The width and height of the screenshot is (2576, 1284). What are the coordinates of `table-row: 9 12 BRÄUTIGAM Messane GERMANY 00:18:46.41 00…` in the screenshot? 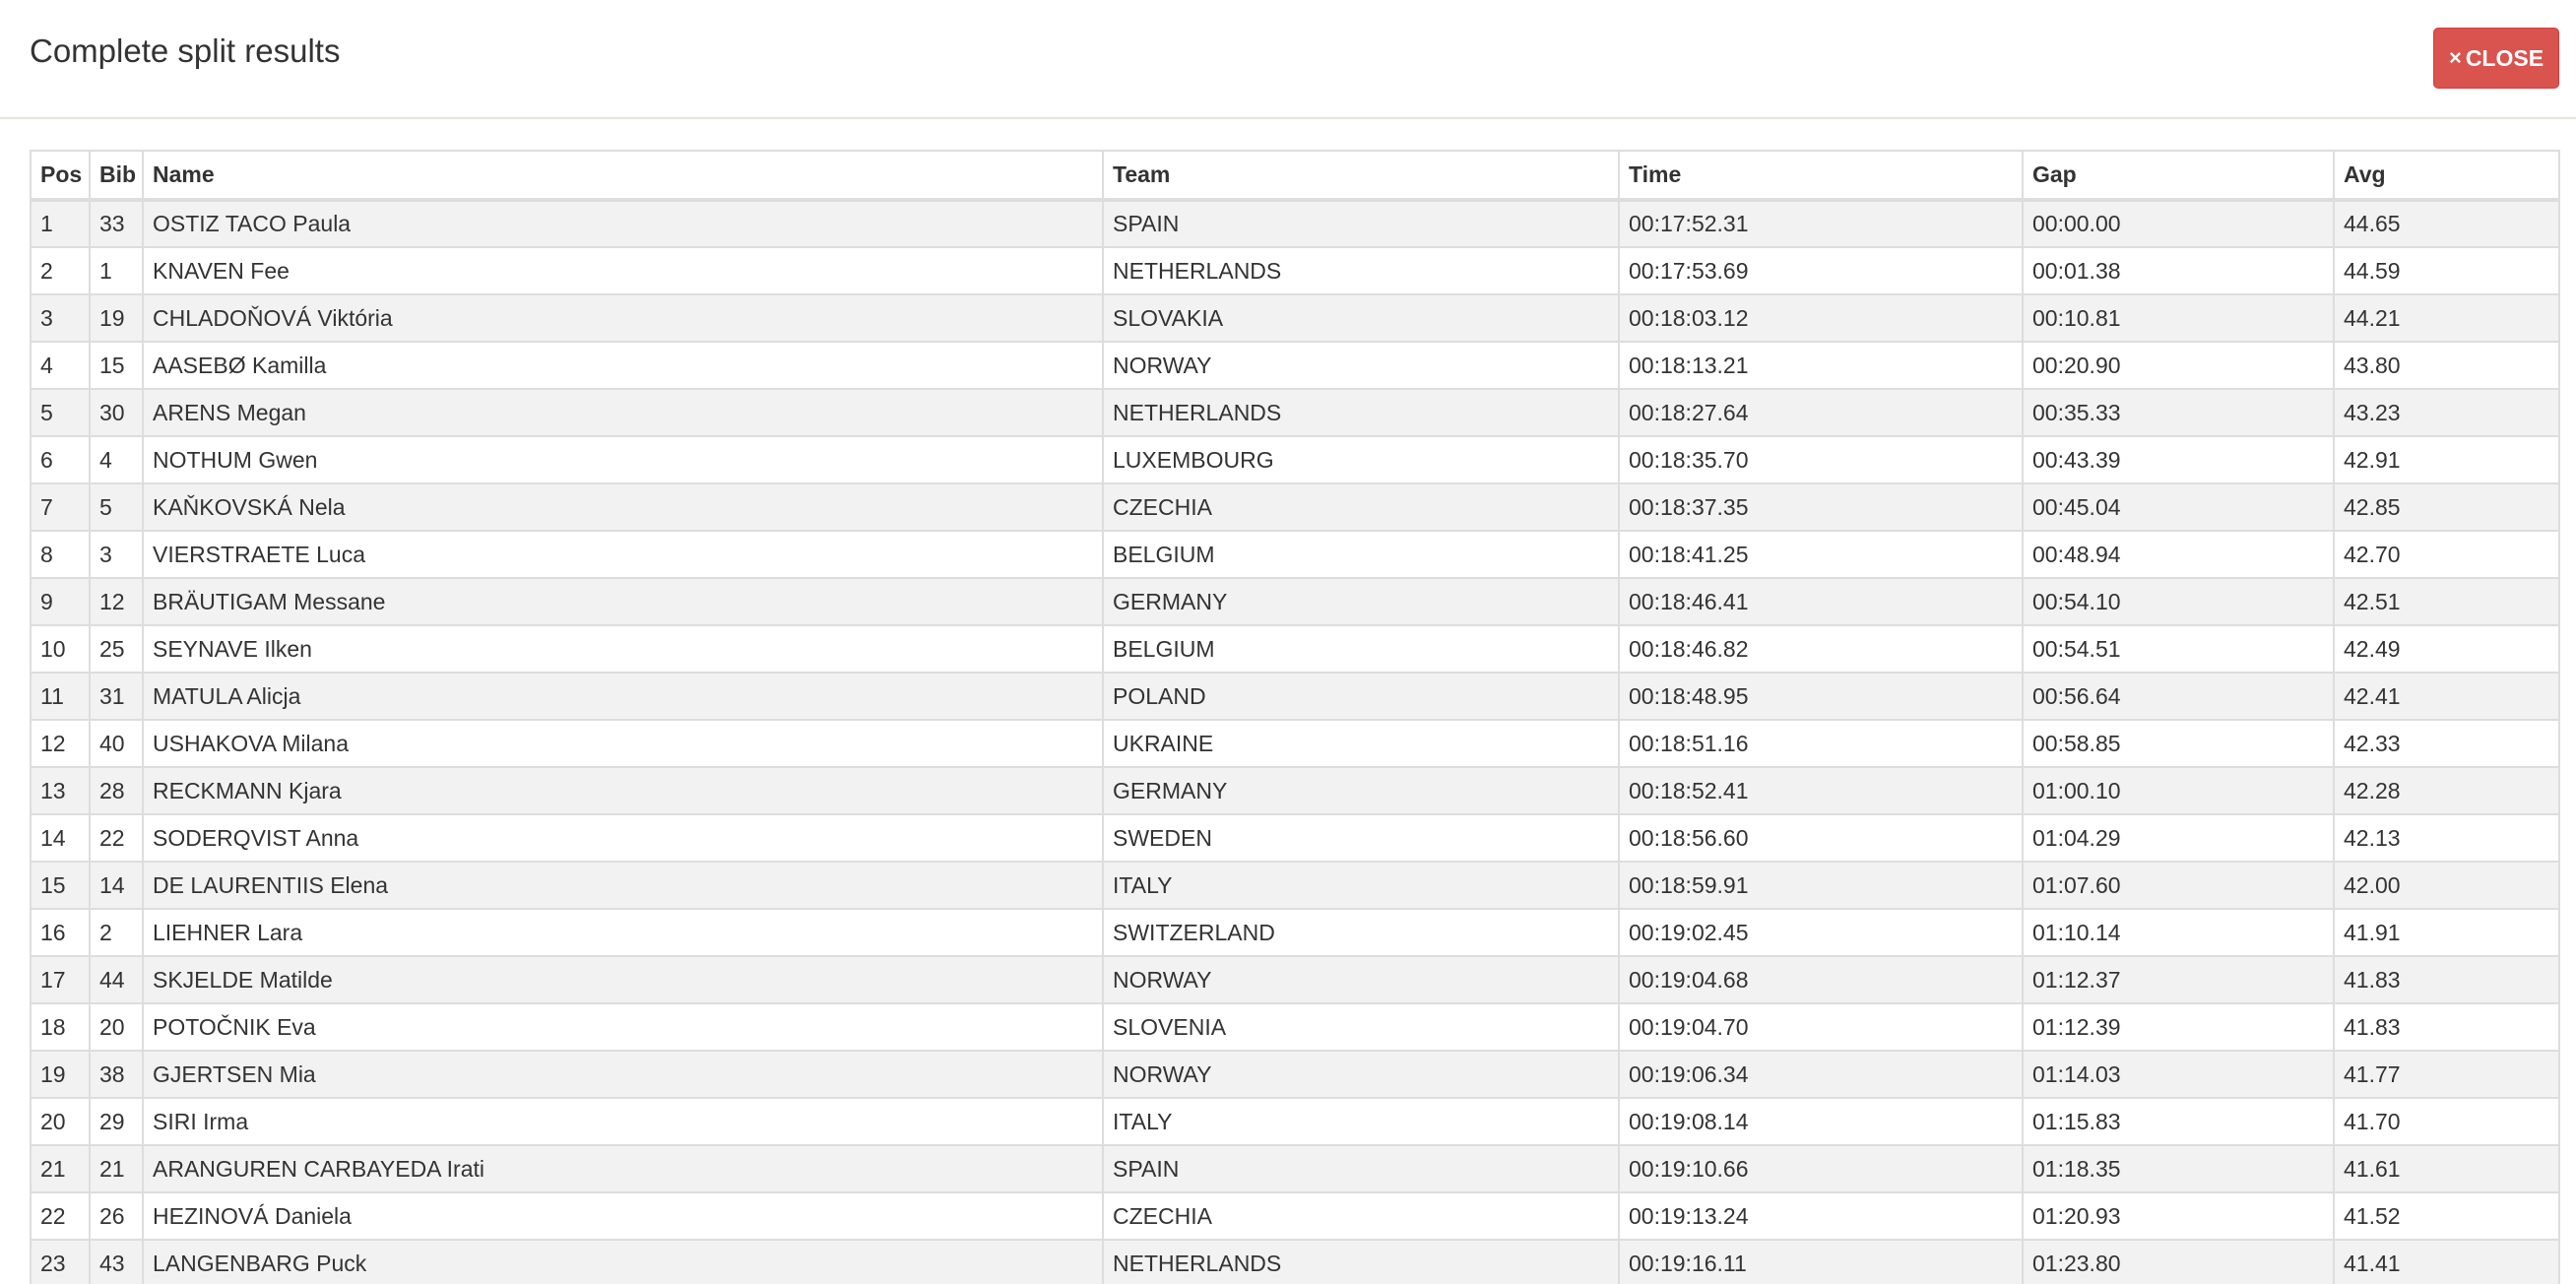 It's located at (1295, 601).